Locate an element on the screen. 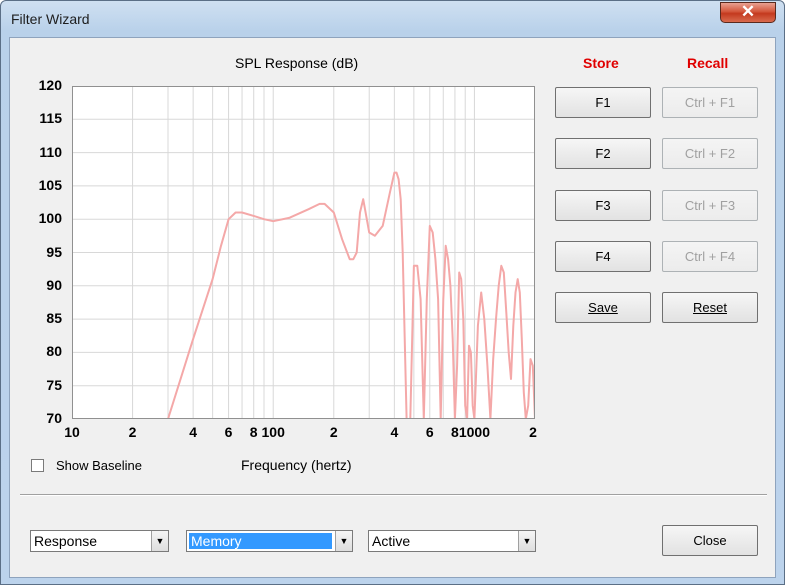 This screenshot has height=585, width=785. recall-f4-button: Ctrl + F4 is located at coordinates (710, 256).